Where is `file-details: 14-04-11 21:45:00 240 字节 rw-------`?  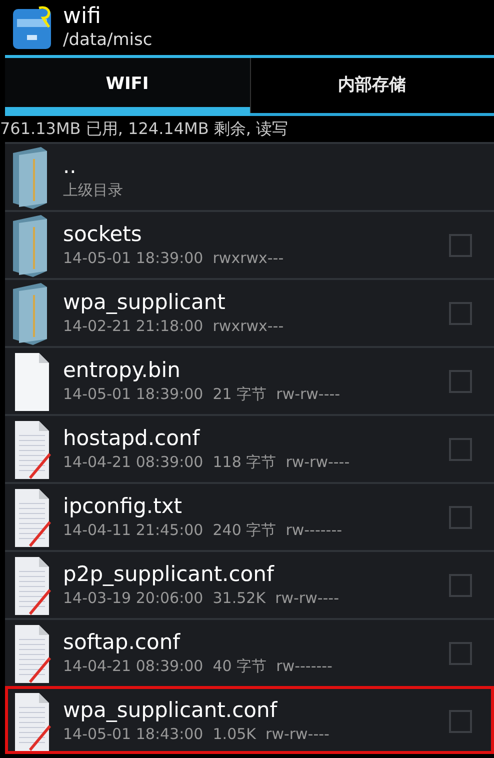 file-details: 14-04-11 21:45:00 240 字节 rw------- is located at coordinates (202, 530).